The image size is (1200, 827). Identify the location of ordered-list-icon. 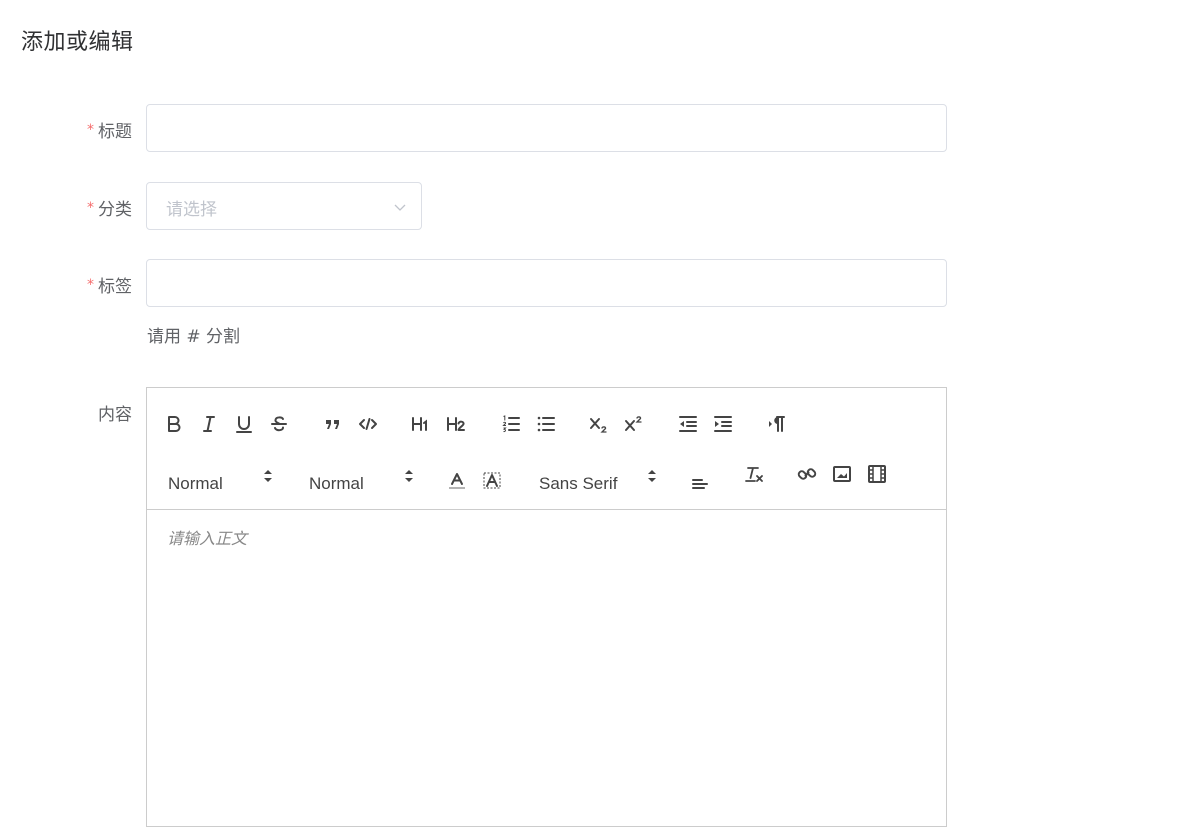
(511, 424).